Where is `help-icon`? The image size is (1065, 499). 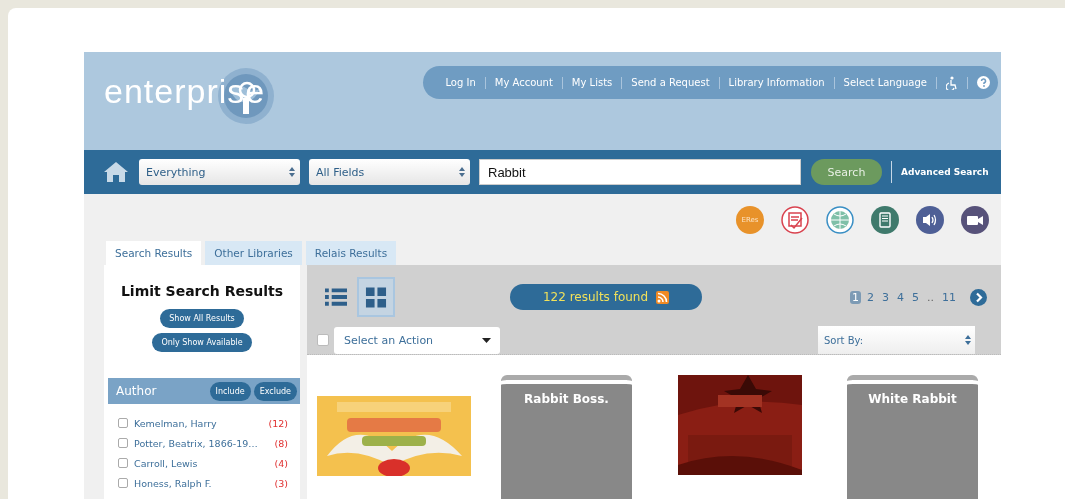 help-icon is located at coordinates (983, 82).